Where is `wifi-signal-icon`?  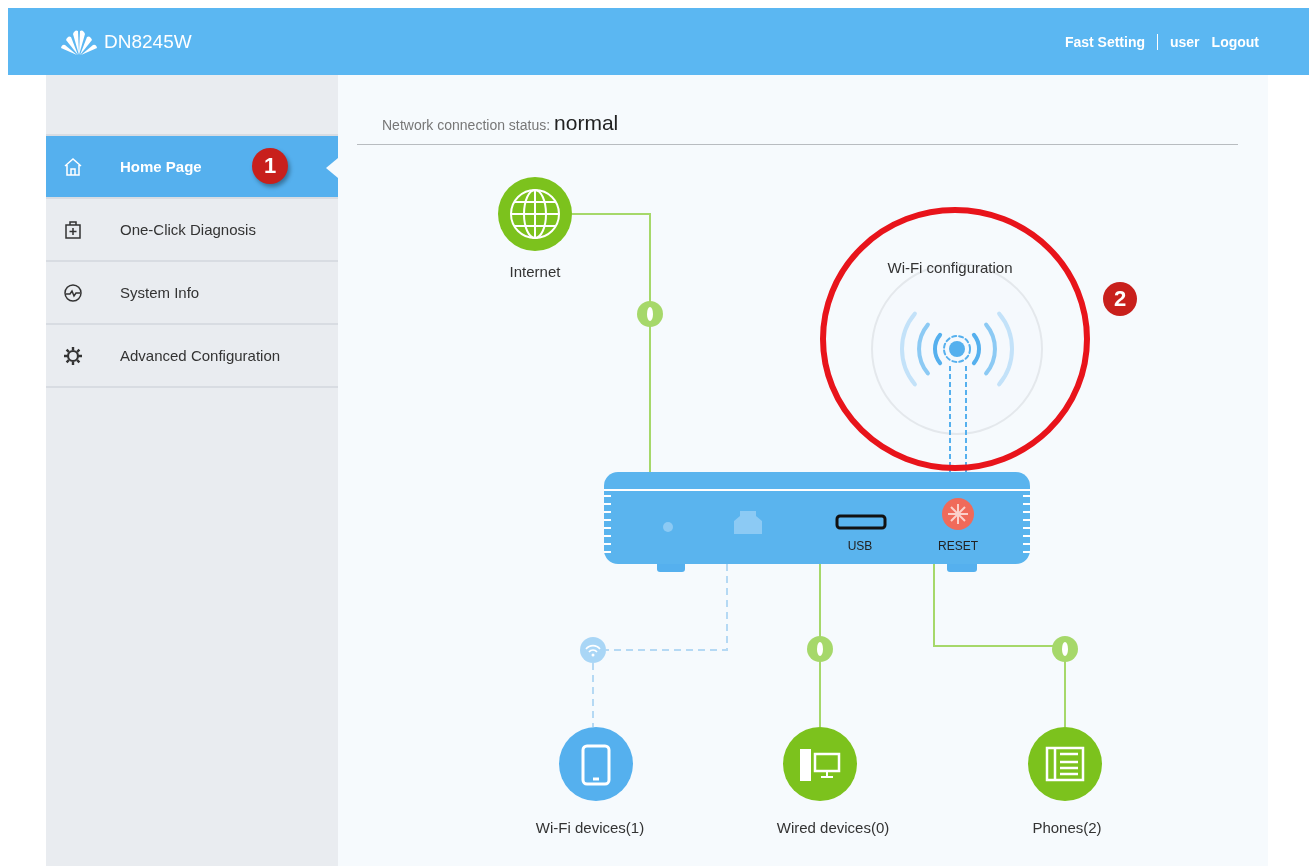 wifi-signal-icon is located at coordinates (957, 349).